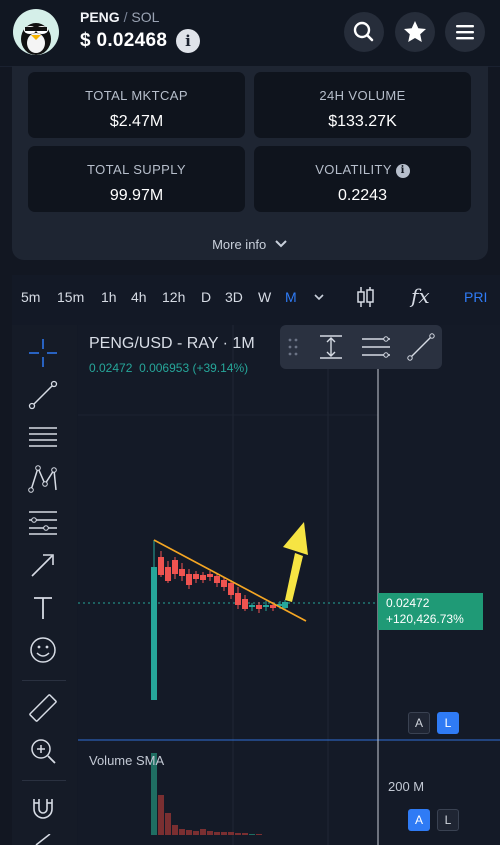  What do you see at coordinates (194, 368) in the screenshot?
I see `ohlc-change: 0.006953 (+39.14%)` at bounding box center [194, 368].